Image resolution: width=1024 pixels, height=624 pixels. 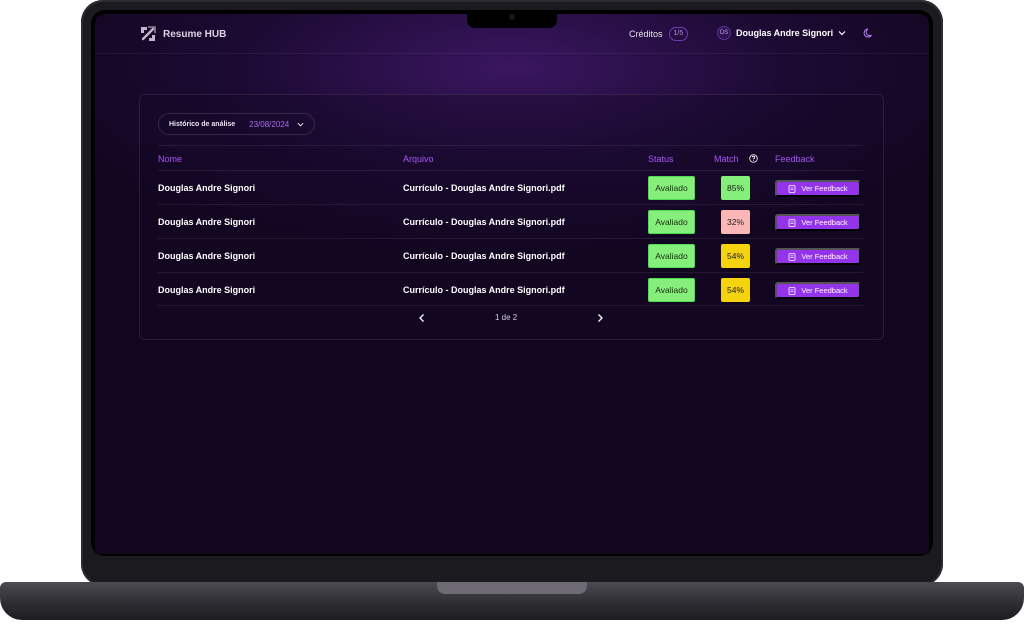 What do you see at coordinates (785, 33) in the screenshot?
I see `user-name: Douglas Andre Signori` at bounding box center [785, 33].